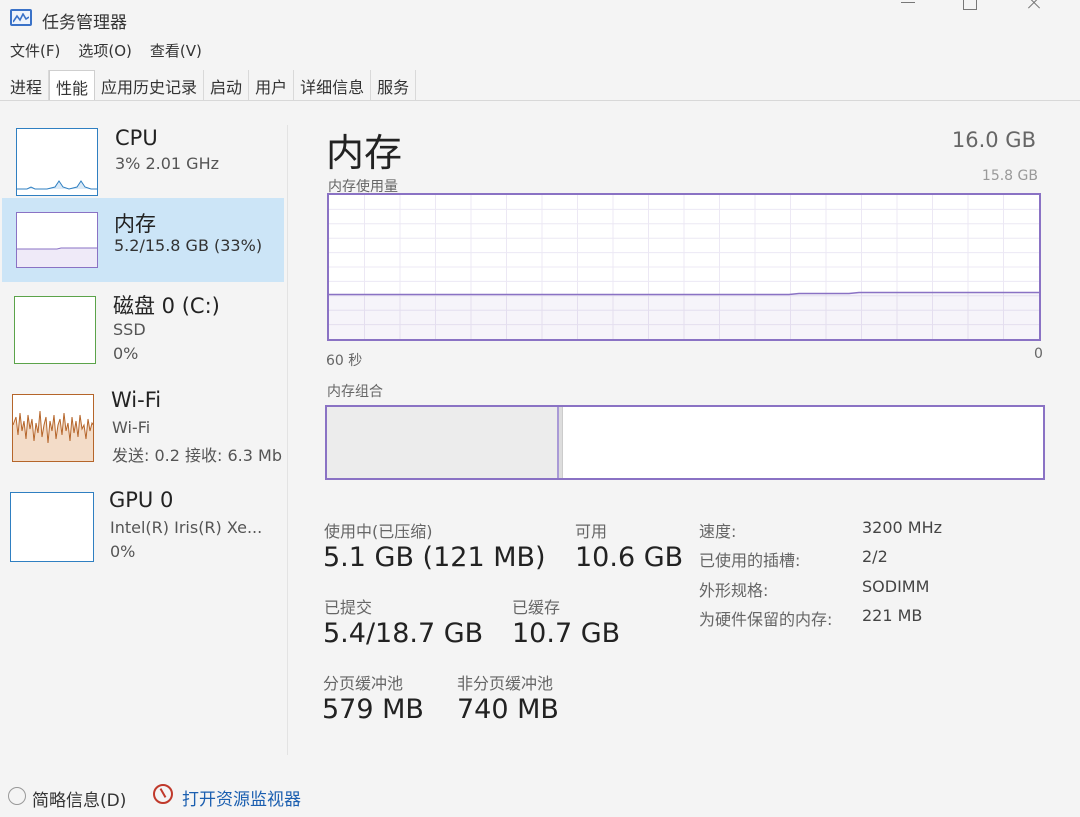  What do you see at coordinates (27, 85) in the screenshot?
I see `tab-processes: 进程` at bounding box center [27, 85].